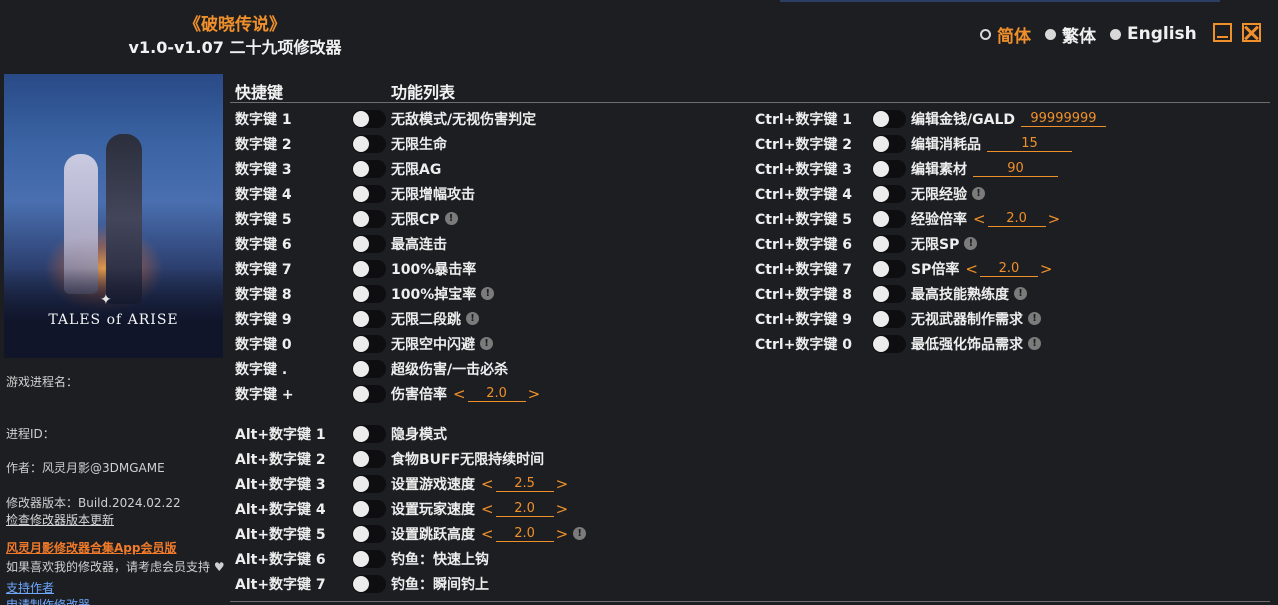  What do you see at coordinates (804, 244) in the screenshot?
I see `hotkey-label: Ctrl+数字键 6` at bounding box center [804, 244].